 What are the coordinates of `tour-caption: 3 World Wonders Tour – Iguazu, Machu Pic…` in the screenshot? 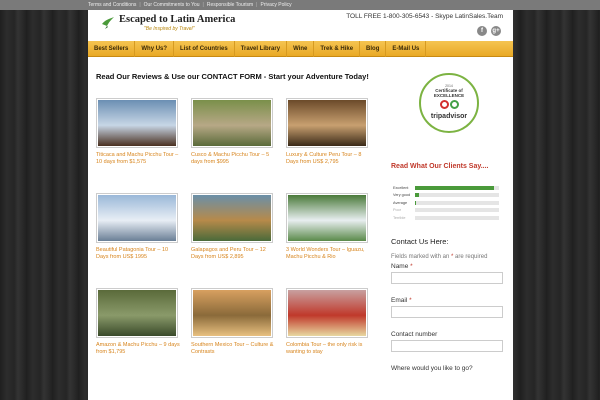 It's located at (329, 253).